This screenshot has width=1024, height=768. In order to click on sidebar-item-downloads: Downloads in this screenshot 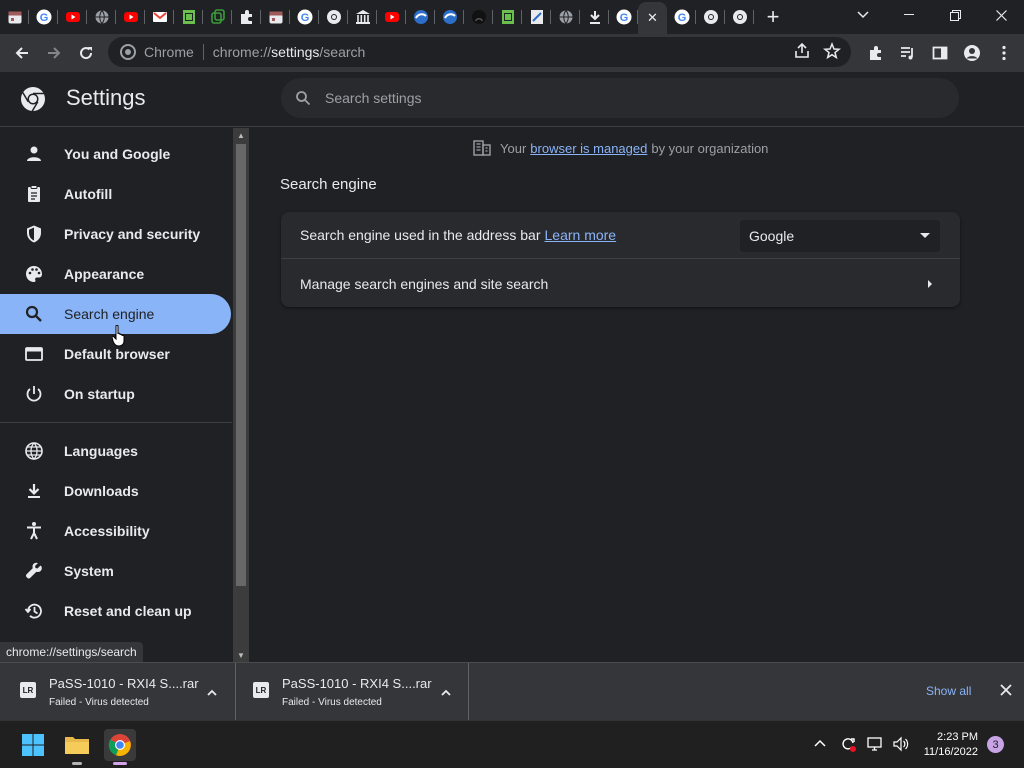, I will do `click(115, 491)`.